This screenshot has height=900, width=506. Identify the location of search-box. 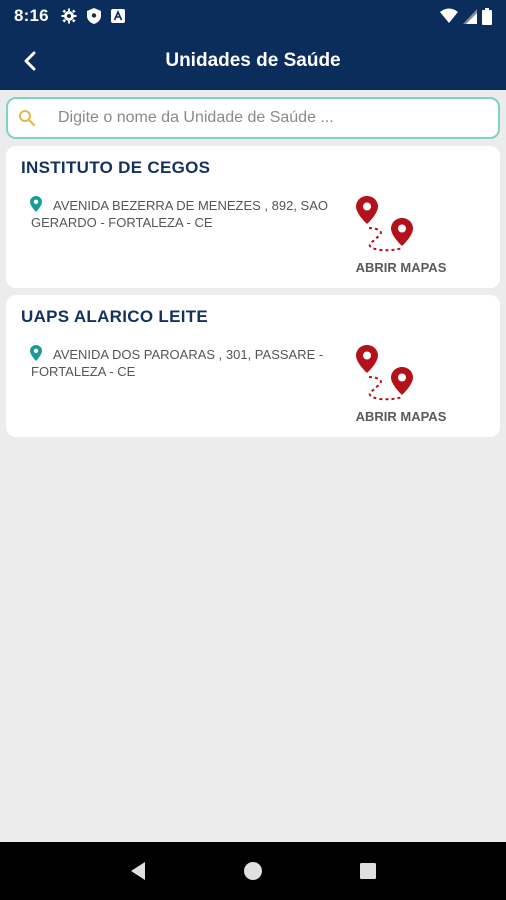
(253, 118).